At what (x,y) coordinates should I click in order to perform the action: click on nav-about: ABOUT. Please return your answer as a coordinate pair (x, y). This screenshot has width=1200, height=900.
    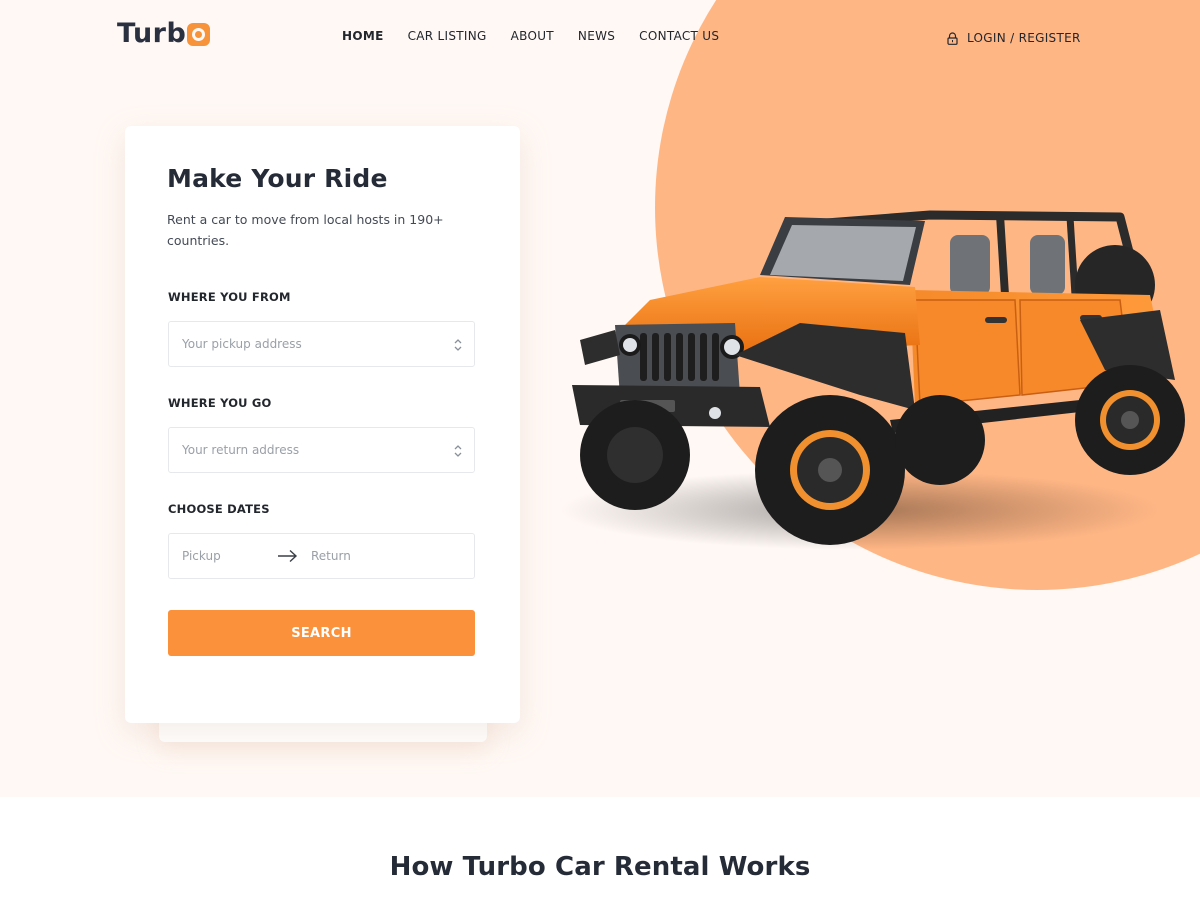
    Looking at the image, I should click on (532, 36).